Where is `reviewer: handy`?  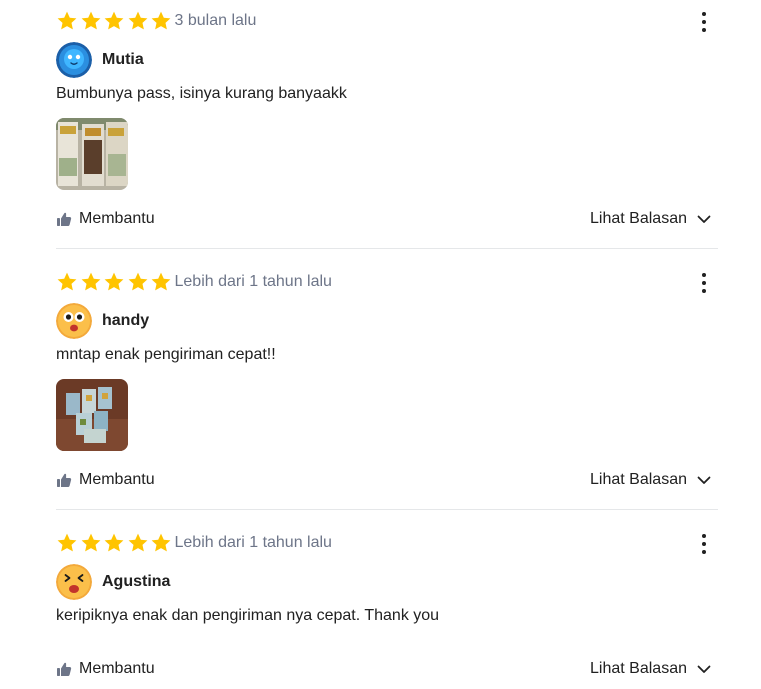
reviewer: handy is located at coordinates (102, 321).